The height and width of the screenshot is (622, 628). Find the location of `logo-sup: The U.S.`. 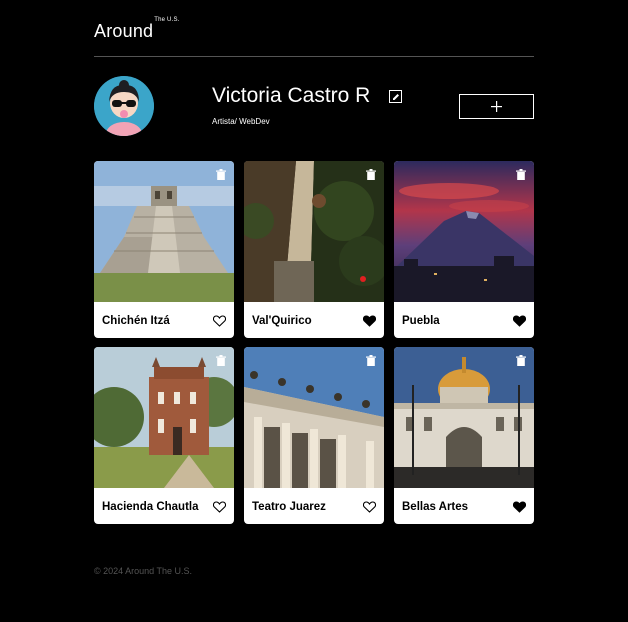

logo-sup: The U.S. is located at coordinates (167, 20).